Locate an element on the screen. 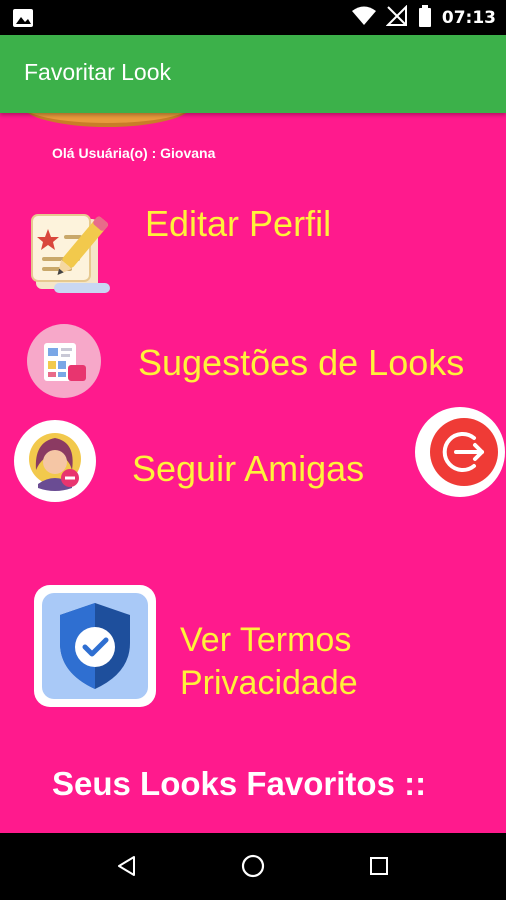 The width and height of the screenshot is (506, 900). greeting-text: Olá Usuária(o) : Giovana is located at coordinates (134, 153).